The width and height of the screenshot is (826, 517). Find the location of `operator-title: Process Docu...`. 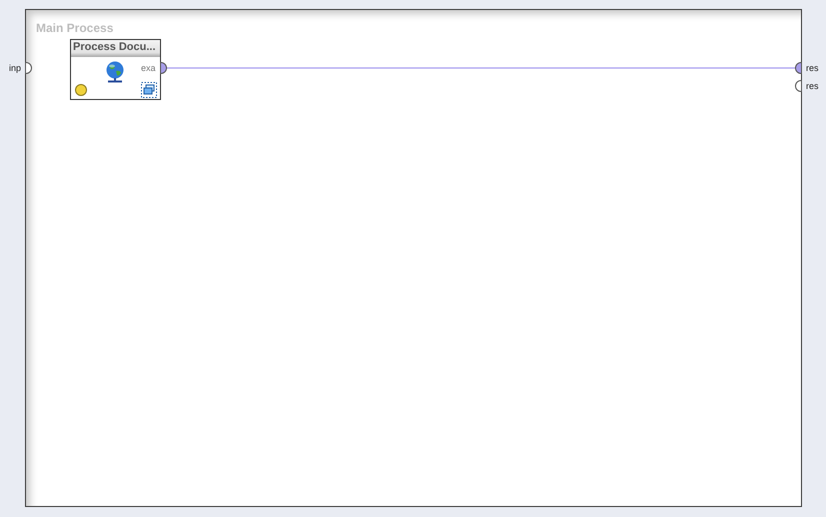

operator-title: Process Docu... is located at coordinates (115, 48).